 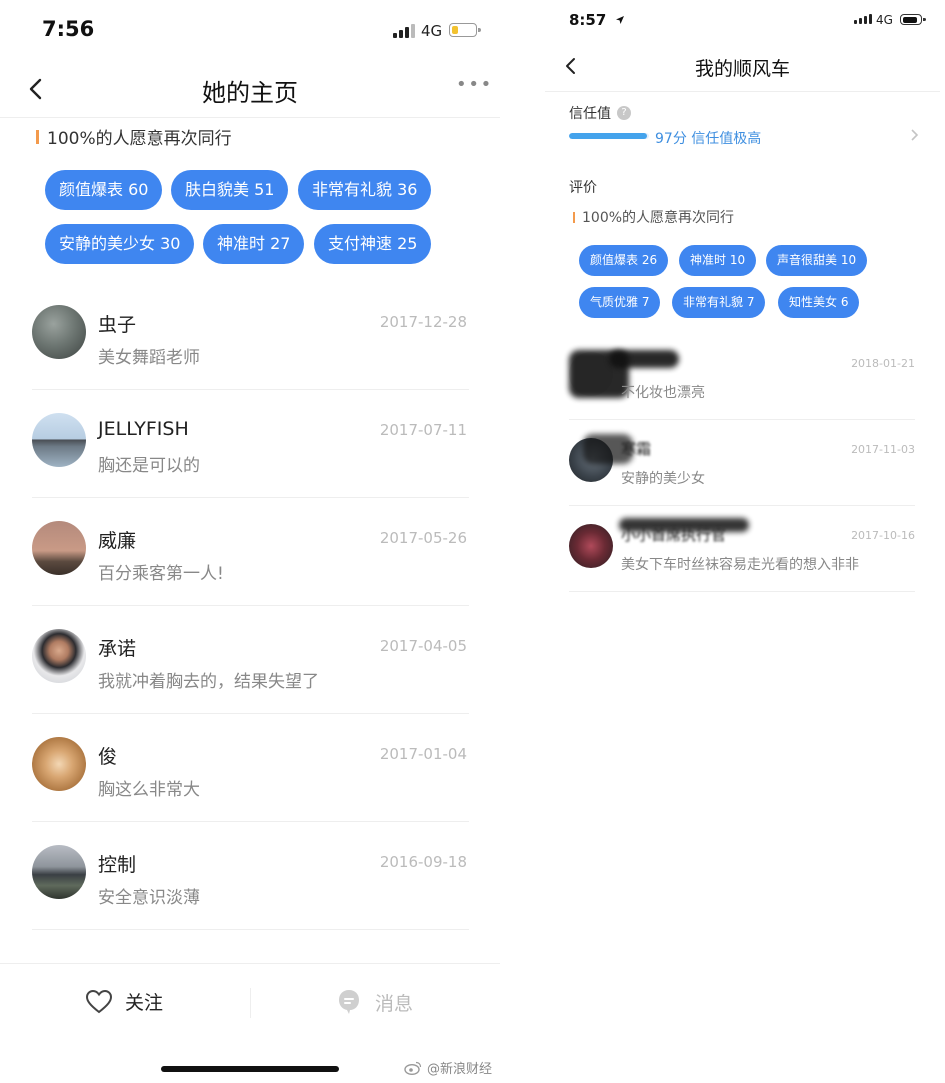 I want to click on review-comment: 美女舞蹈老师, so click(x=149, y=358).